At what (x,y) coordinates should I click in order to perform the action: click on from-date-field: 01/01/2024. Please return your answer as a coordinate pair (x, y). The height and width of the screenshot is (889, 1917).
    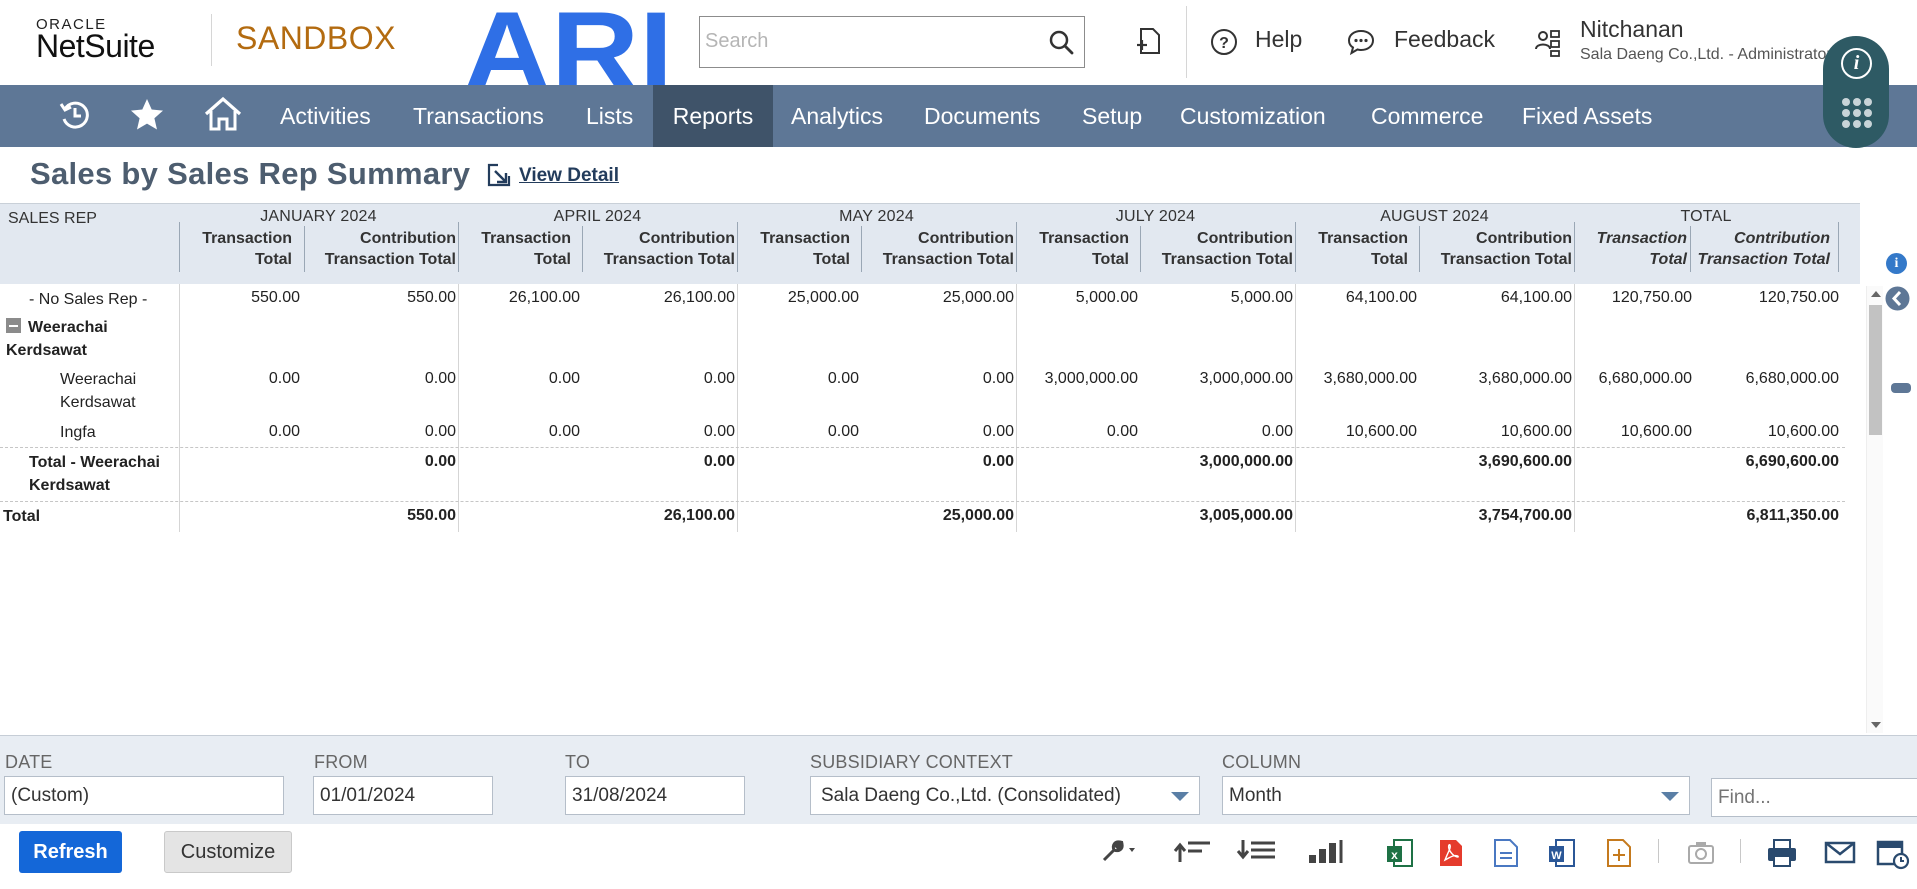
    Looking at the image, I should click on (403, 795).